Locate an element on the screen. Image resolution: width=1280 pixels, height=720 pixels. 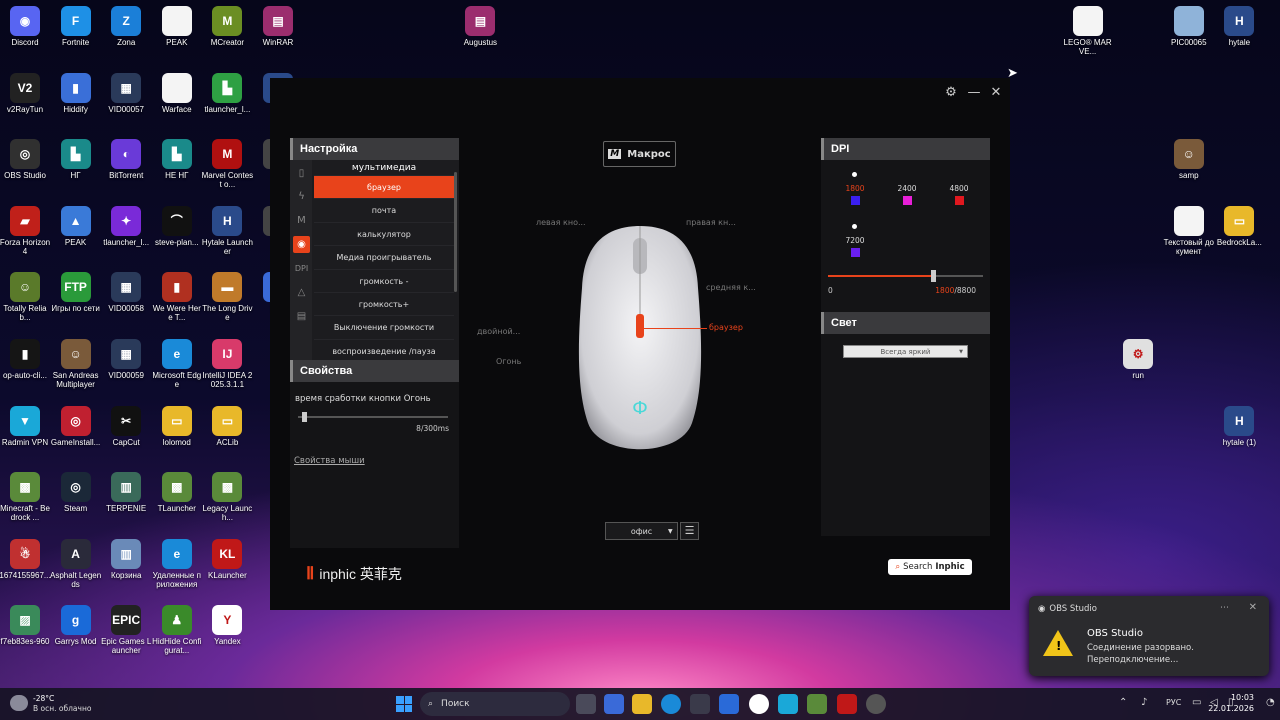
desktop-icon: V2 v2RayTun is located at coordinates (25, 93).